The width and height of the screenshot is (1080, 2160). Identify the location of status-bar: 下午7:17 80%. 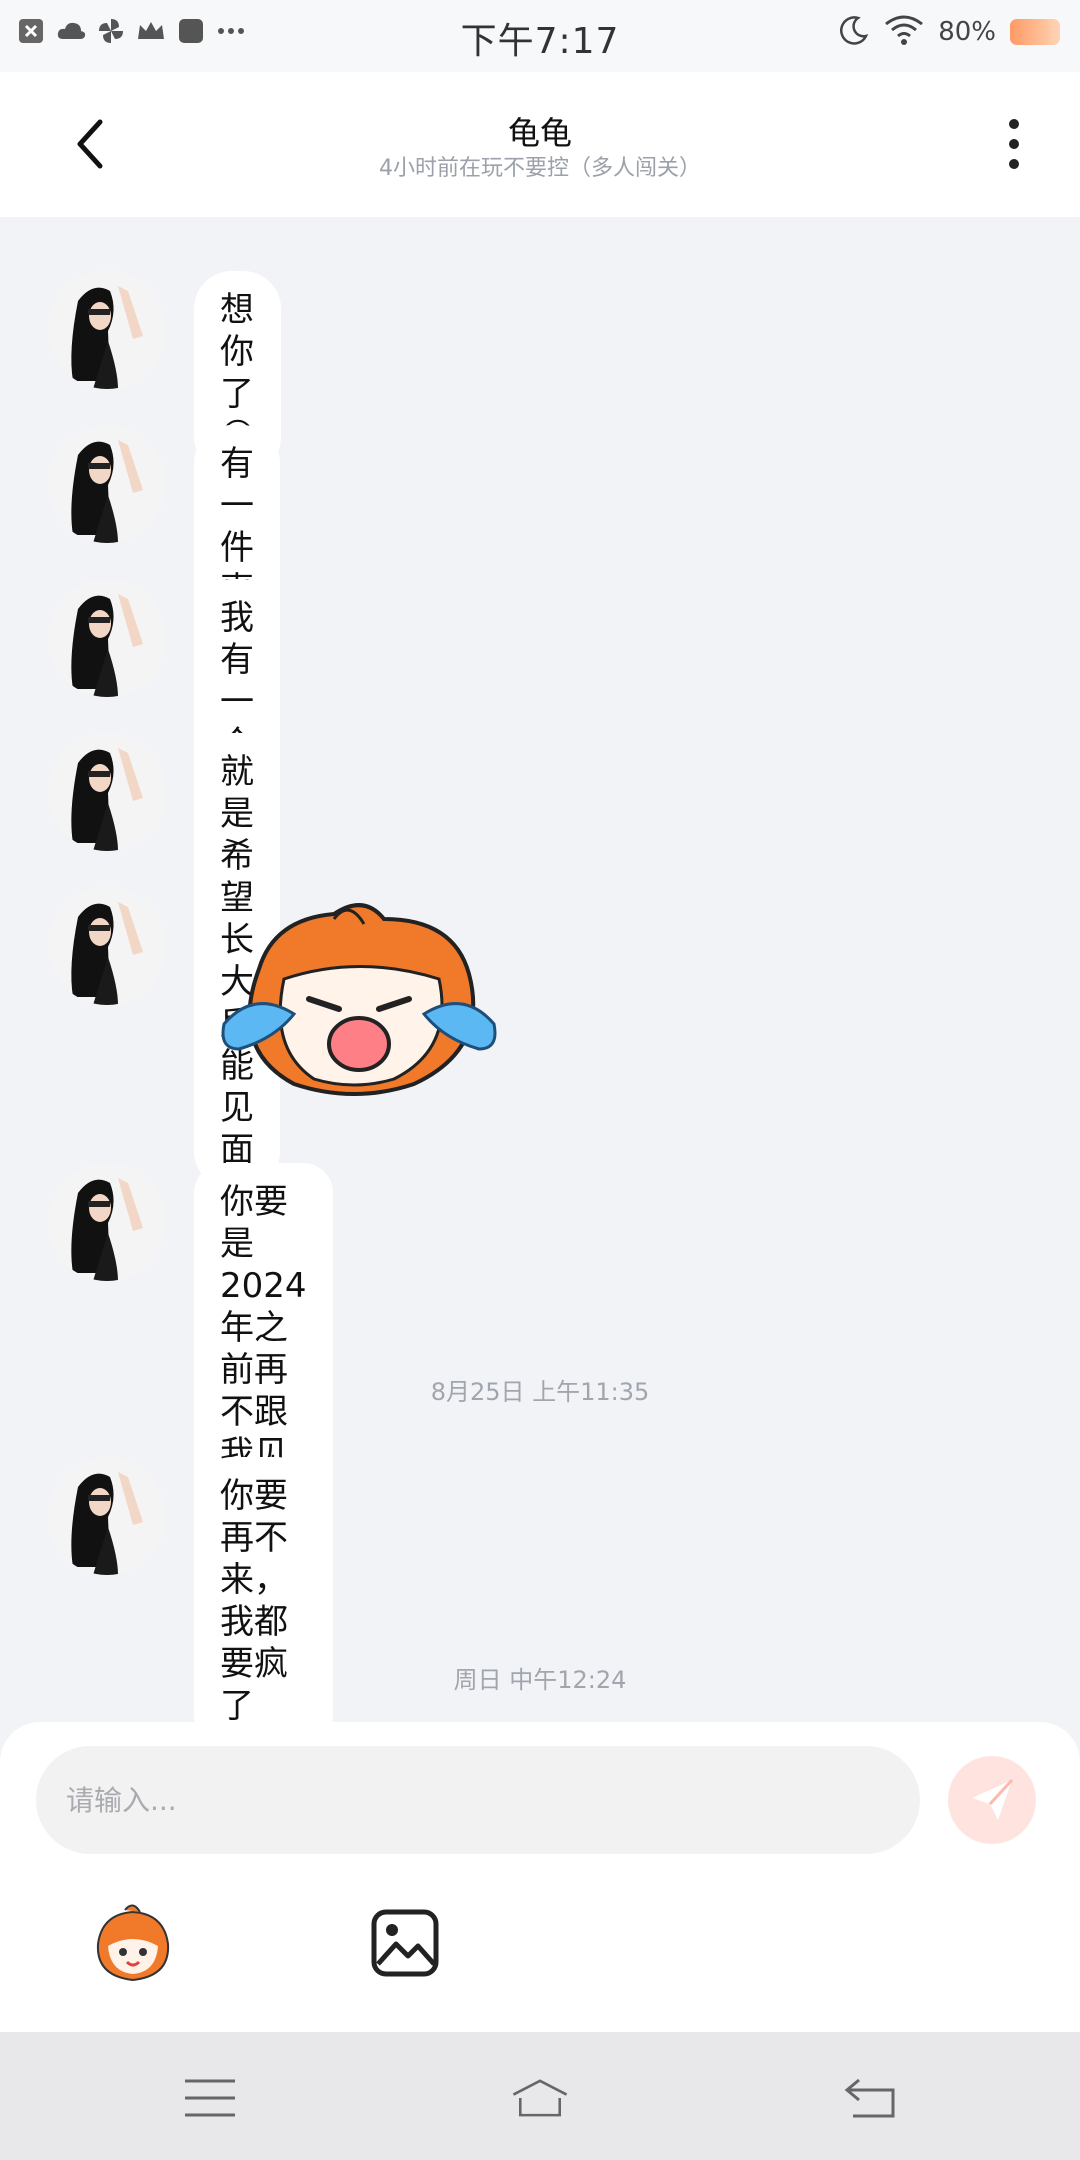
(540, 36).